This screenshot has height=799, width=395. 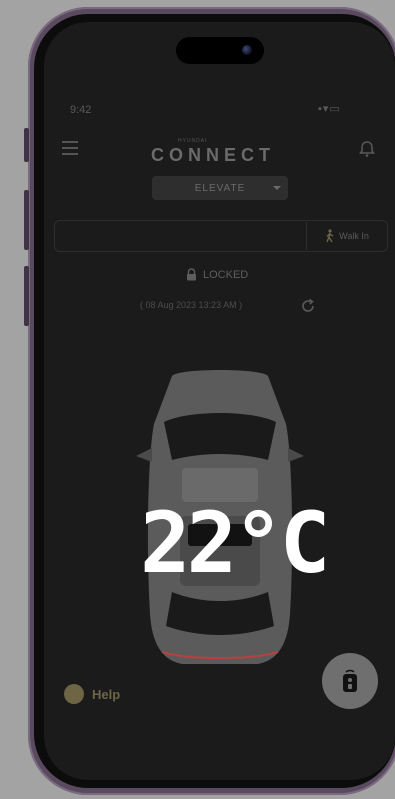 I want to click on help-icon, so click(x=74, y=694).